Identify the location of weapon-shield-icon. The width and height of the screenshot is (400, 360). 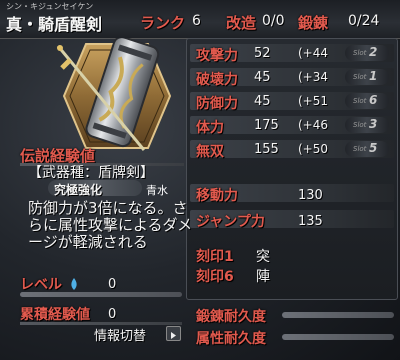
(114, 94).